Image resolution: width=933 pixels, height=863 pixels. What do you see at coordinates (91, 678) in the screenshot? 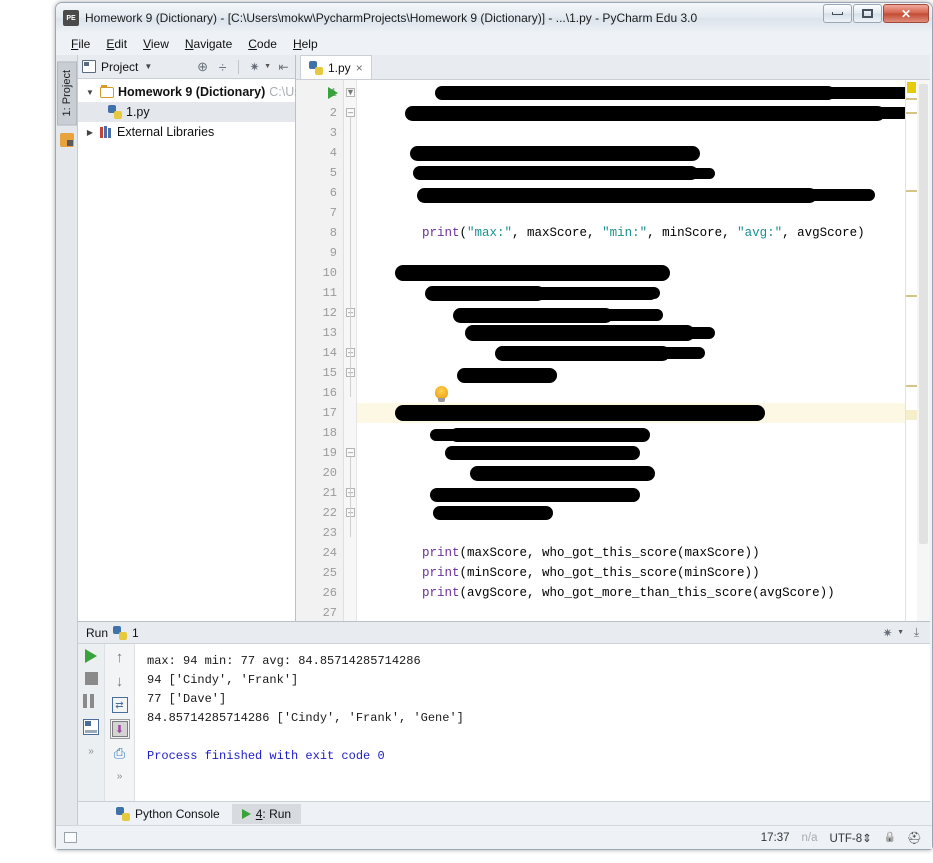
I see `stop-icon` at bounding box center [91, 678].